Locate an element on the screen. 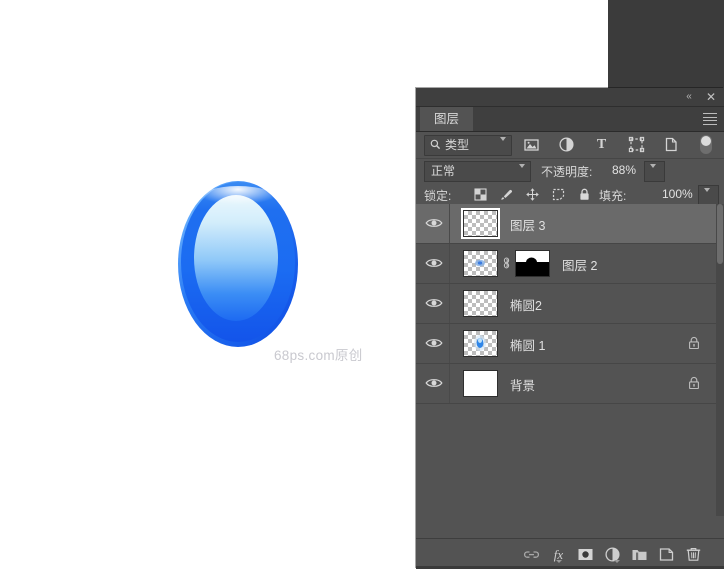  layer-row-3: 椭圆 1 is located at coordinates (566, 344).